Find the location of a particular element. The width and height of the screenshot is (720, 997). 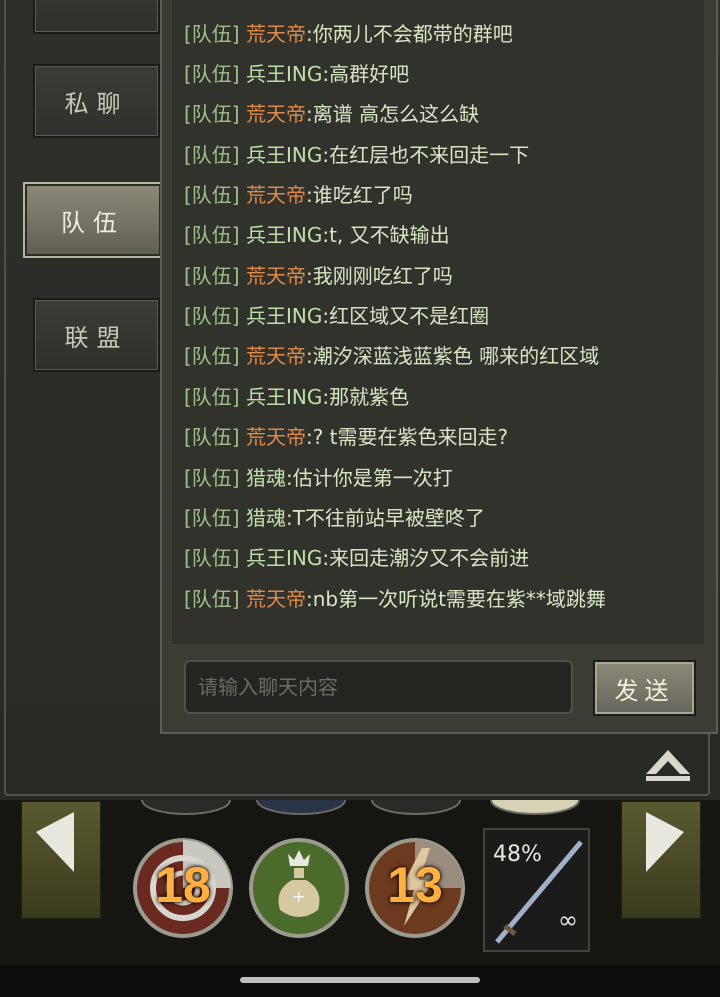

weapon-slot: 48% ∞ is located at coordinates (536, 890).